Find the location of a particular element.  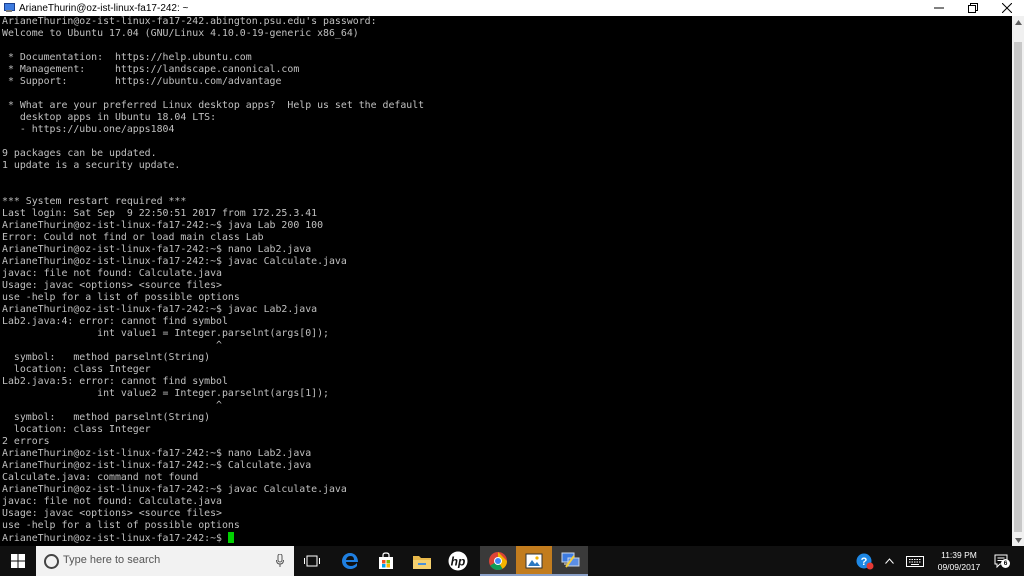

taskbar-edge is located at coordinates (350, 561).